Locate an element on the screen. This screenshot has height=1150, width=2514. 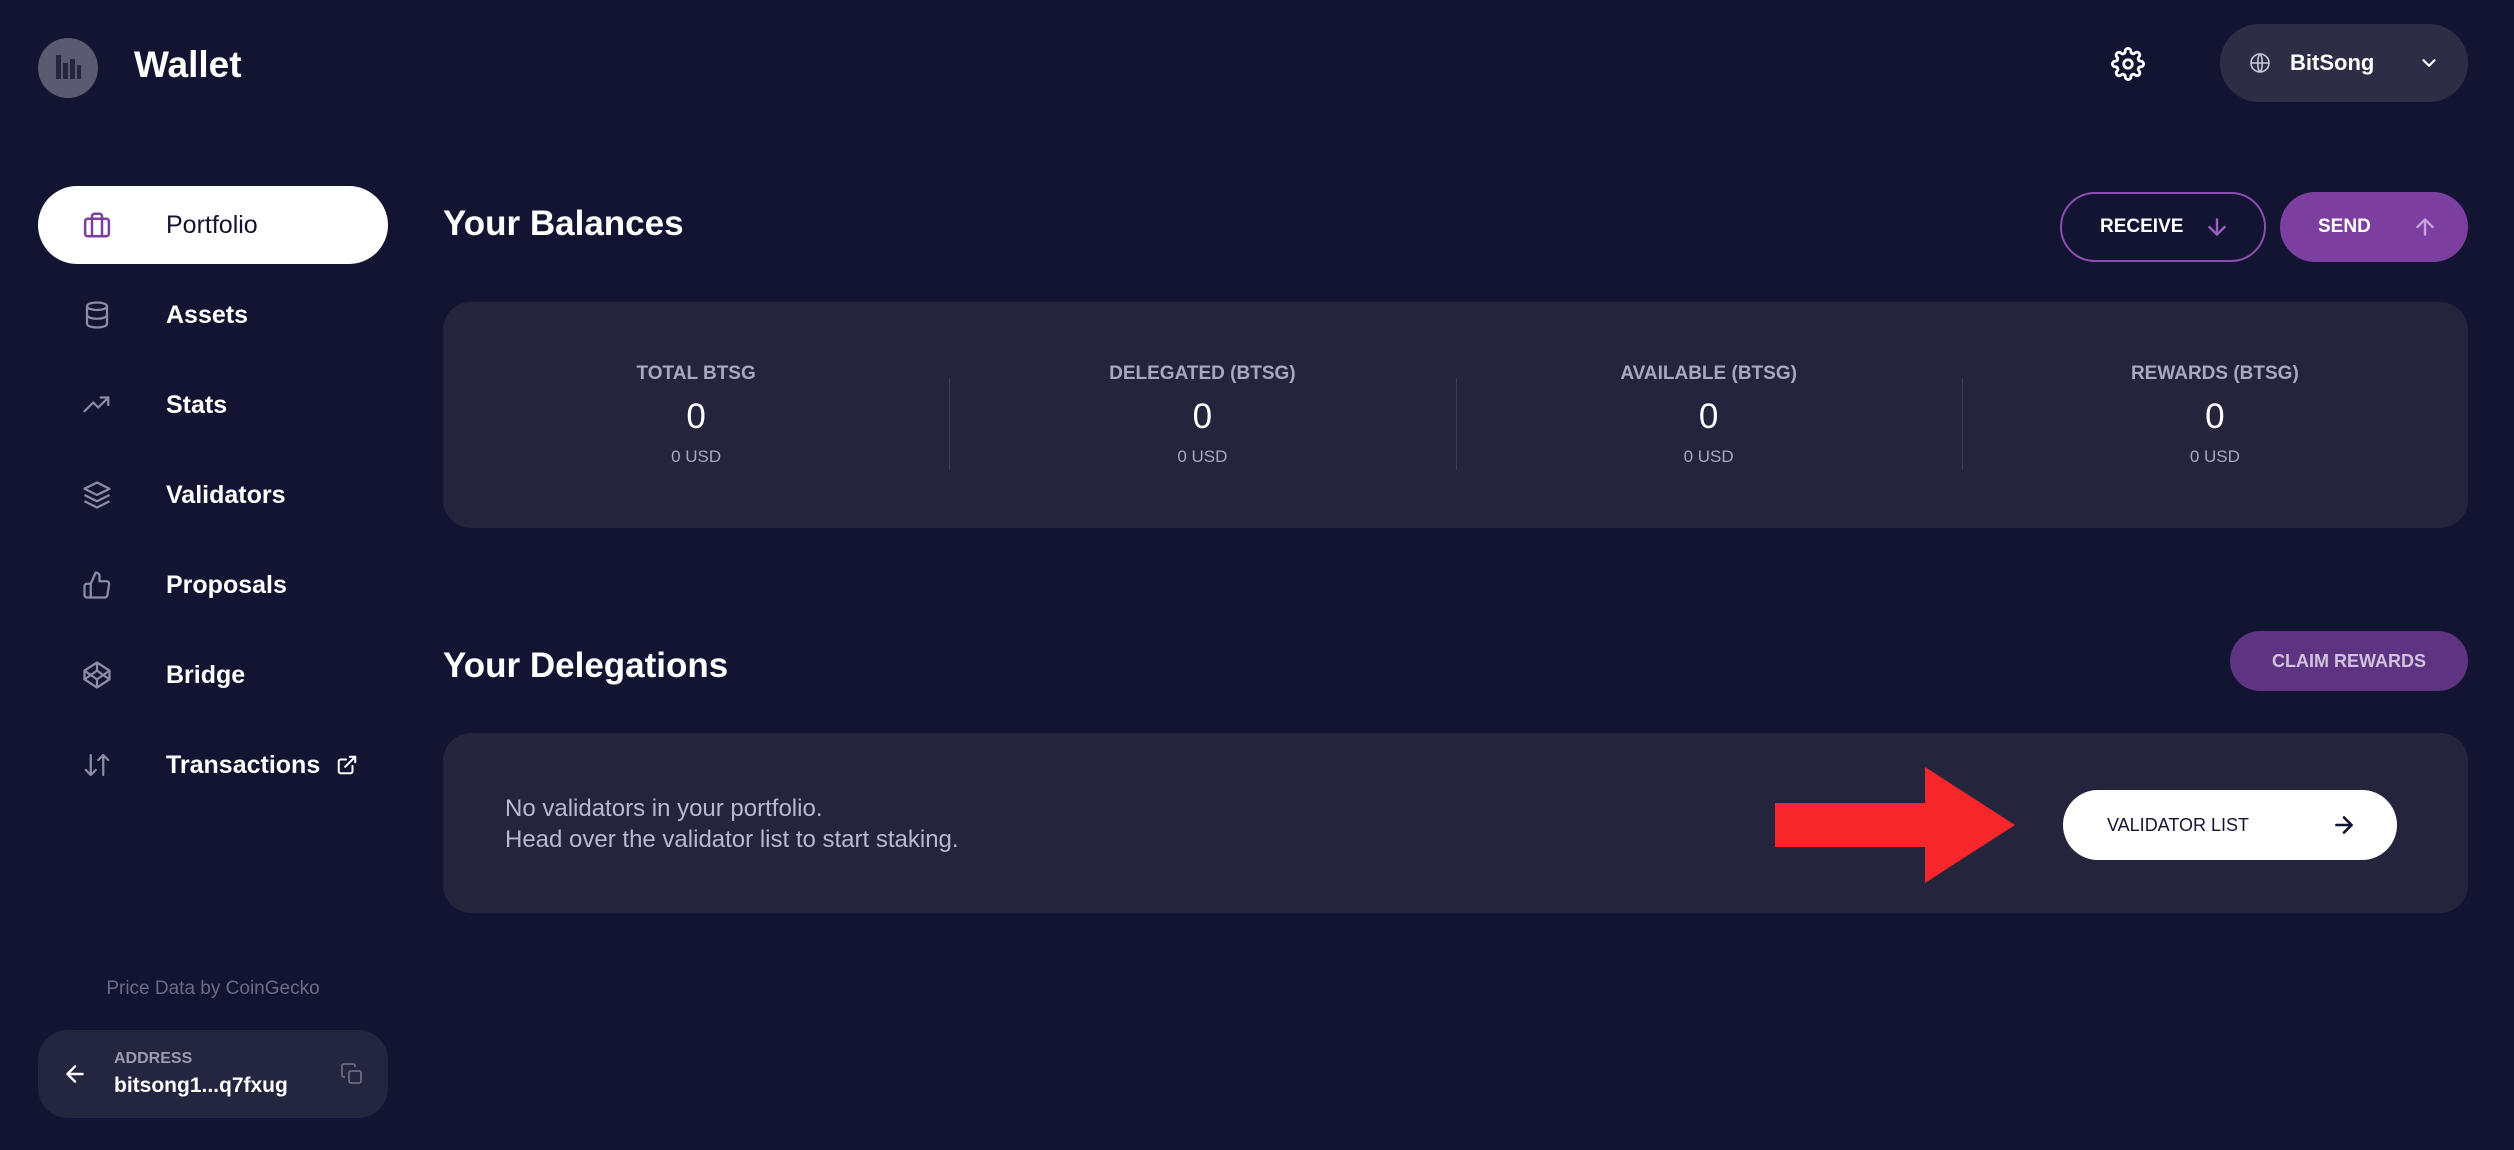
bitsong-logo is located at coordinates (68, 68).